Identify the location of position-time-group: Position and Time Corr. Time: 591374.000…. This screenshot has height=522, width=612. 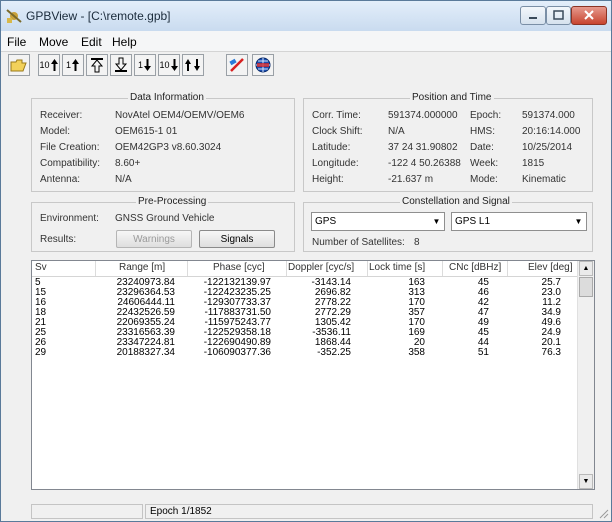
(448, 142).